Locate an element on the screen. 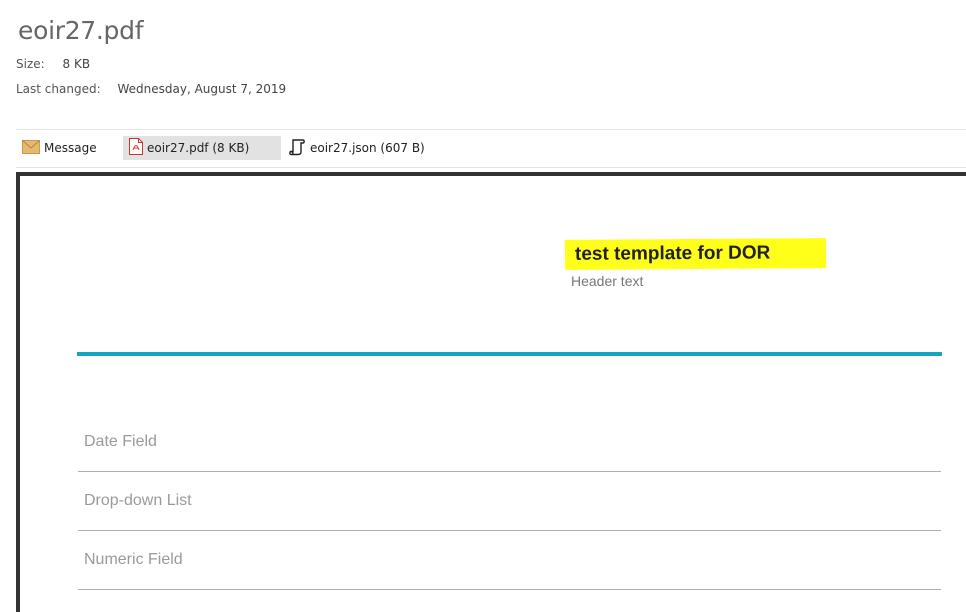  numeric-field-label: Numeric Field is located at coordinates (133, 559).